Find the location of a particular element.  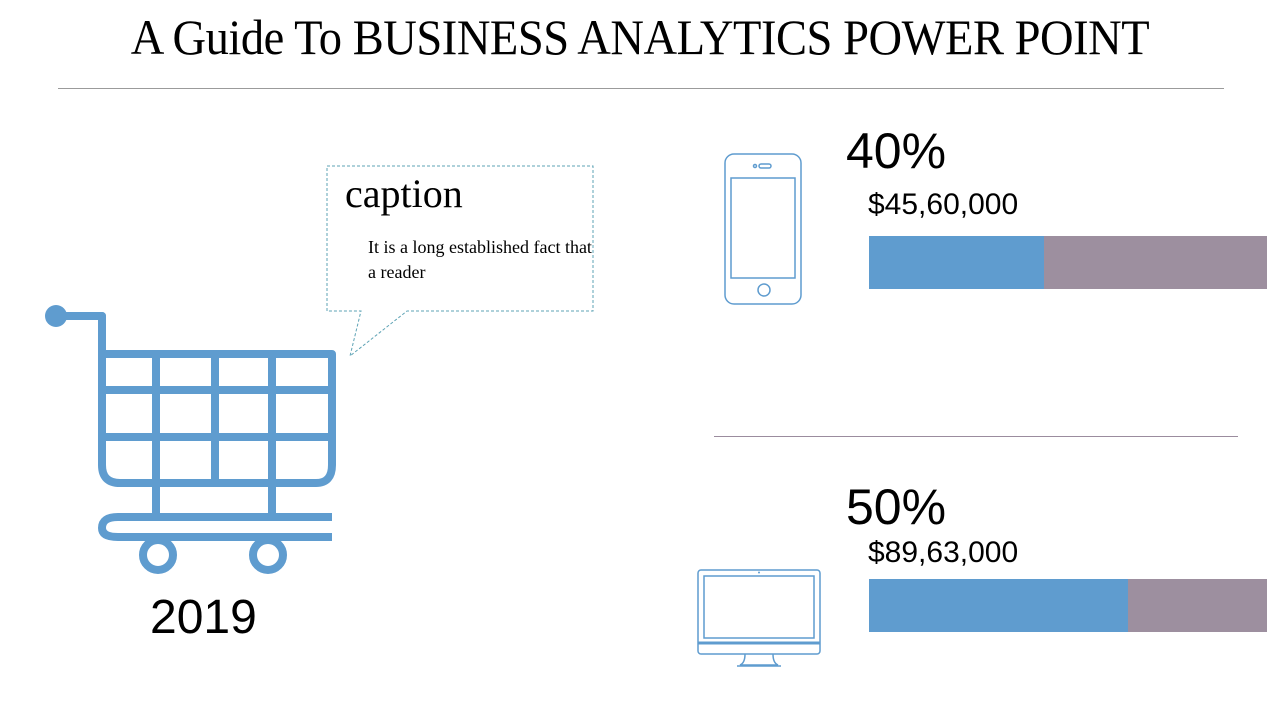

metric-percent: 40% is located at coordinates (896, 151).